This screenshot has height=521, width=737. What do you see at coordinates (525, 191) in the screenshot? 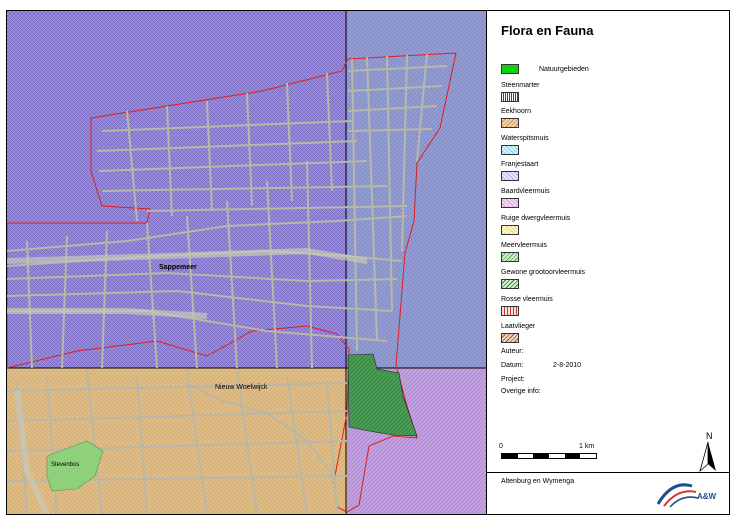
I see `legend-label-baardvleermuis: Baardvleermuis` at bounding box center [525, 191].